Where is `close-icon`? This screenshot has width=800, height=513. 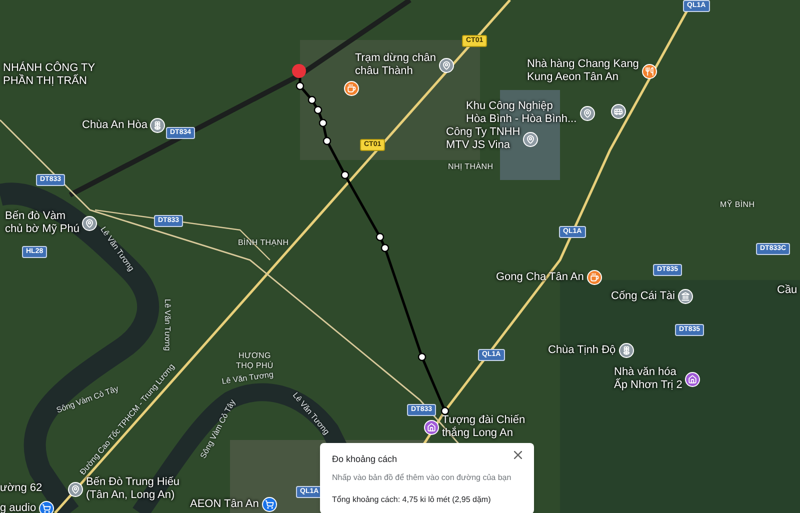 close-icon is located at coordinates (518, 455).